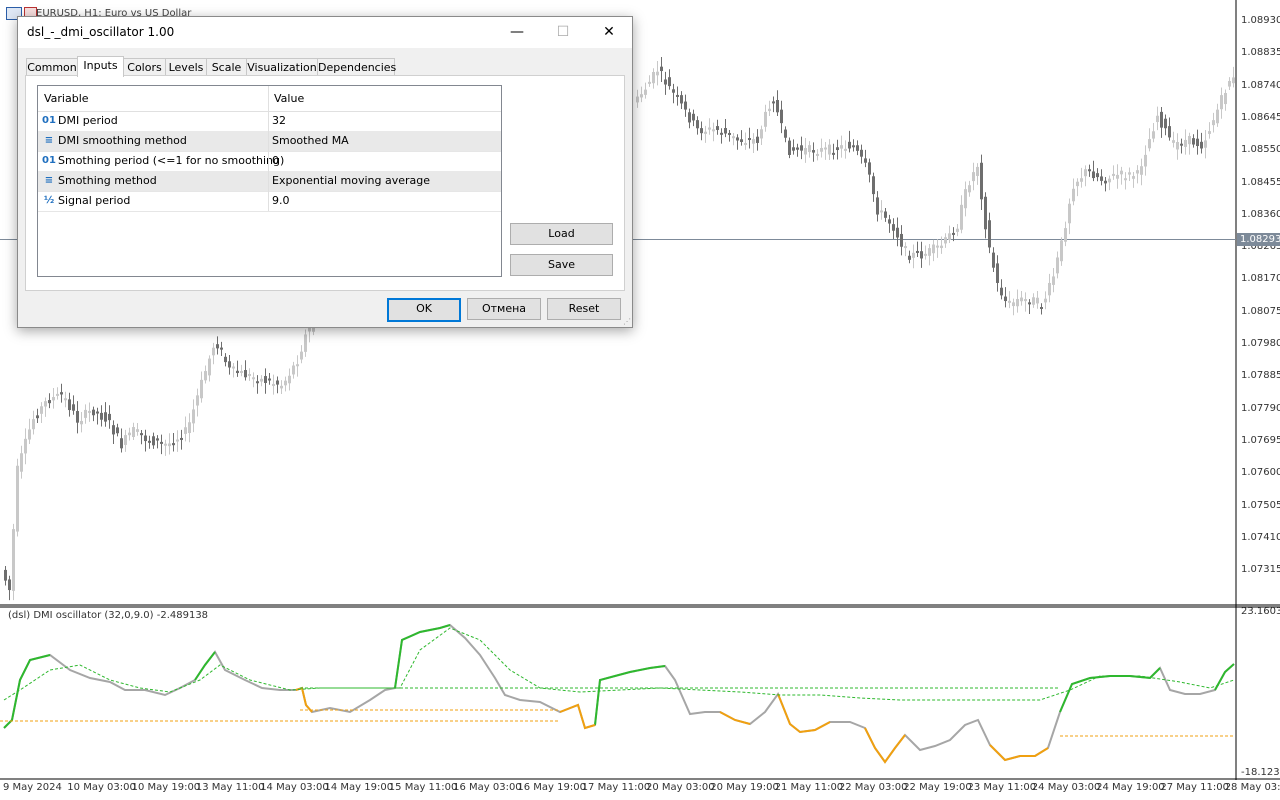  I want to click on tab-visualization: Visualization, so click(282, 67).